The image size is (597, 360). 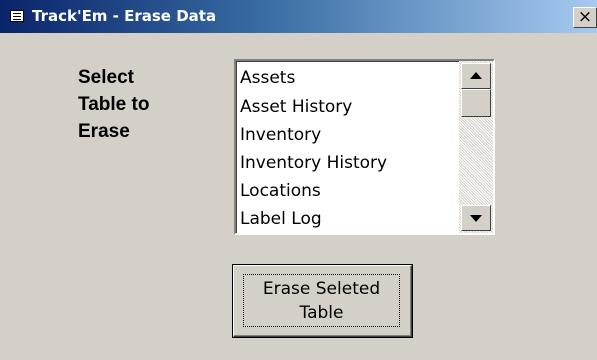 I want to click on vertical-scrollbar, so click(x=476, y=147).